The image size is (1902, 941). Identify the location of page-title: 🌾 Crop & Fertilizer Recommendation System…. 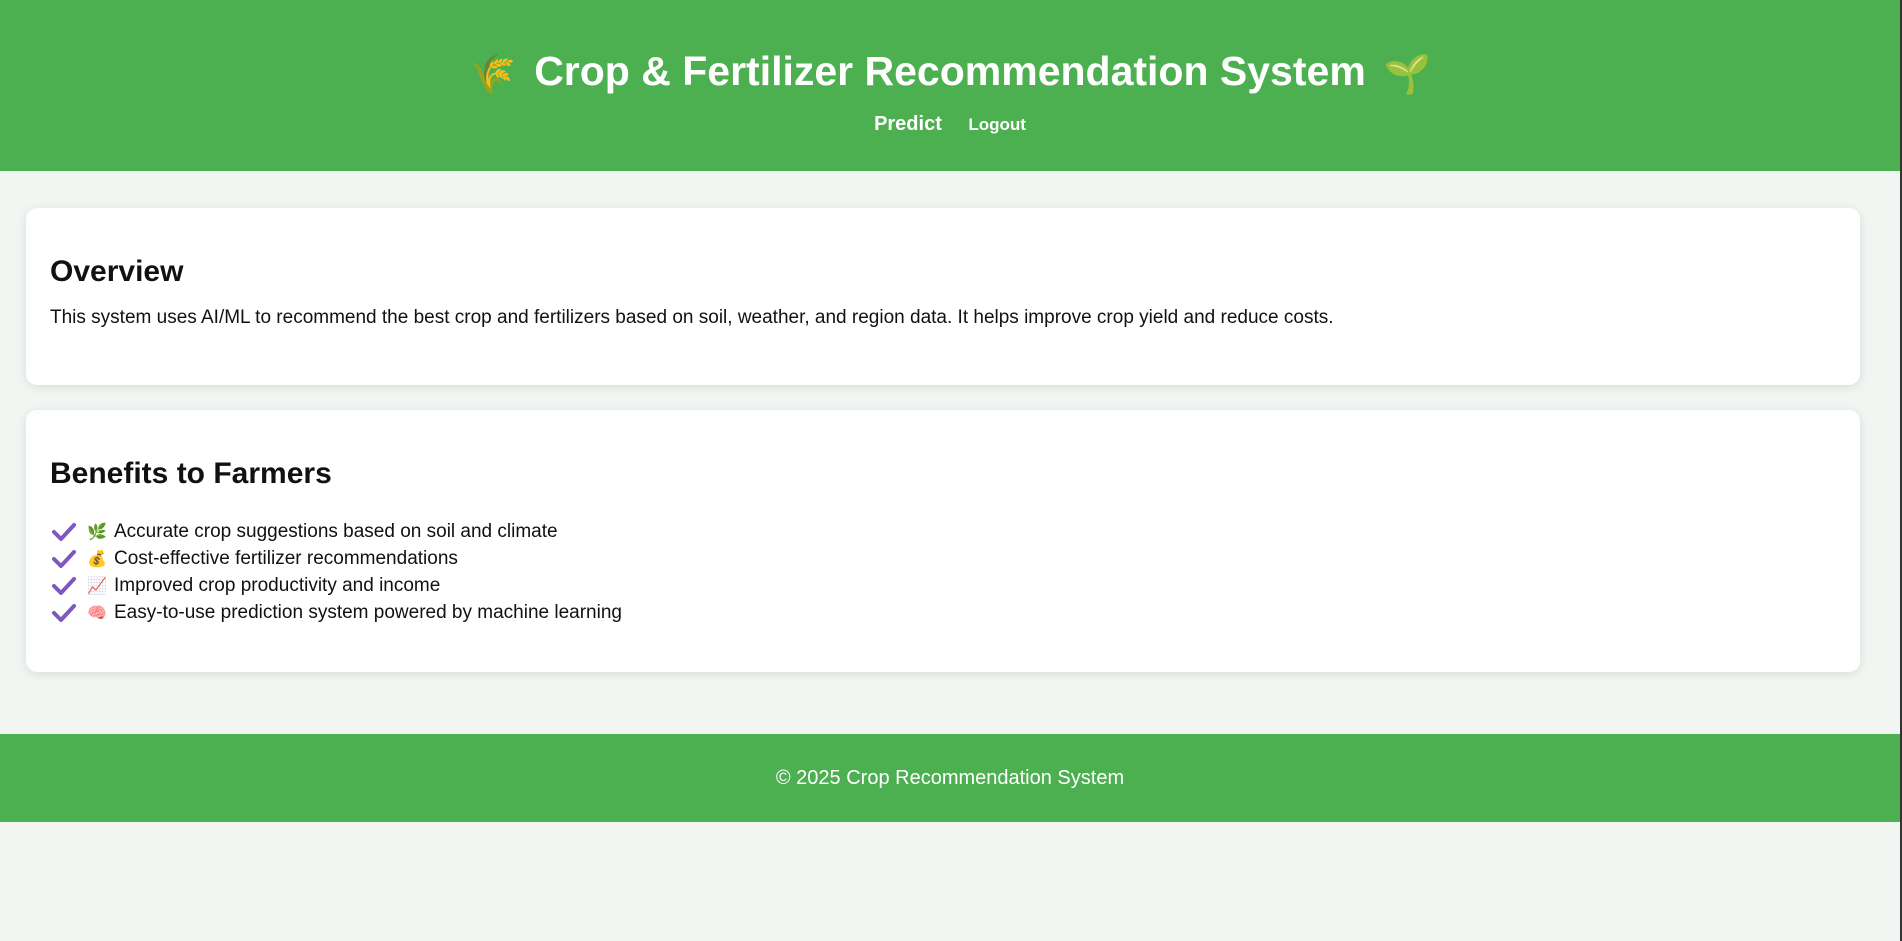
(950, 49).